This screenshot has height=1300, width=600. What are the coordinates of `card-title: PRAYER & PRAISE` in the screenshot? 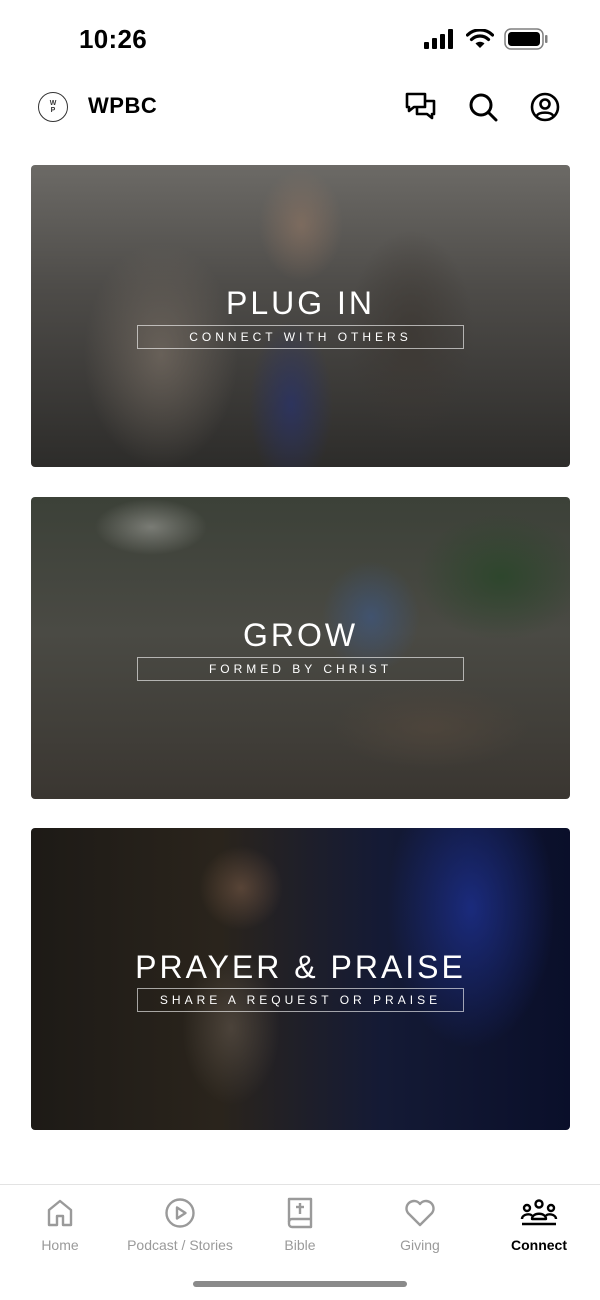 It's located at (300, 967).